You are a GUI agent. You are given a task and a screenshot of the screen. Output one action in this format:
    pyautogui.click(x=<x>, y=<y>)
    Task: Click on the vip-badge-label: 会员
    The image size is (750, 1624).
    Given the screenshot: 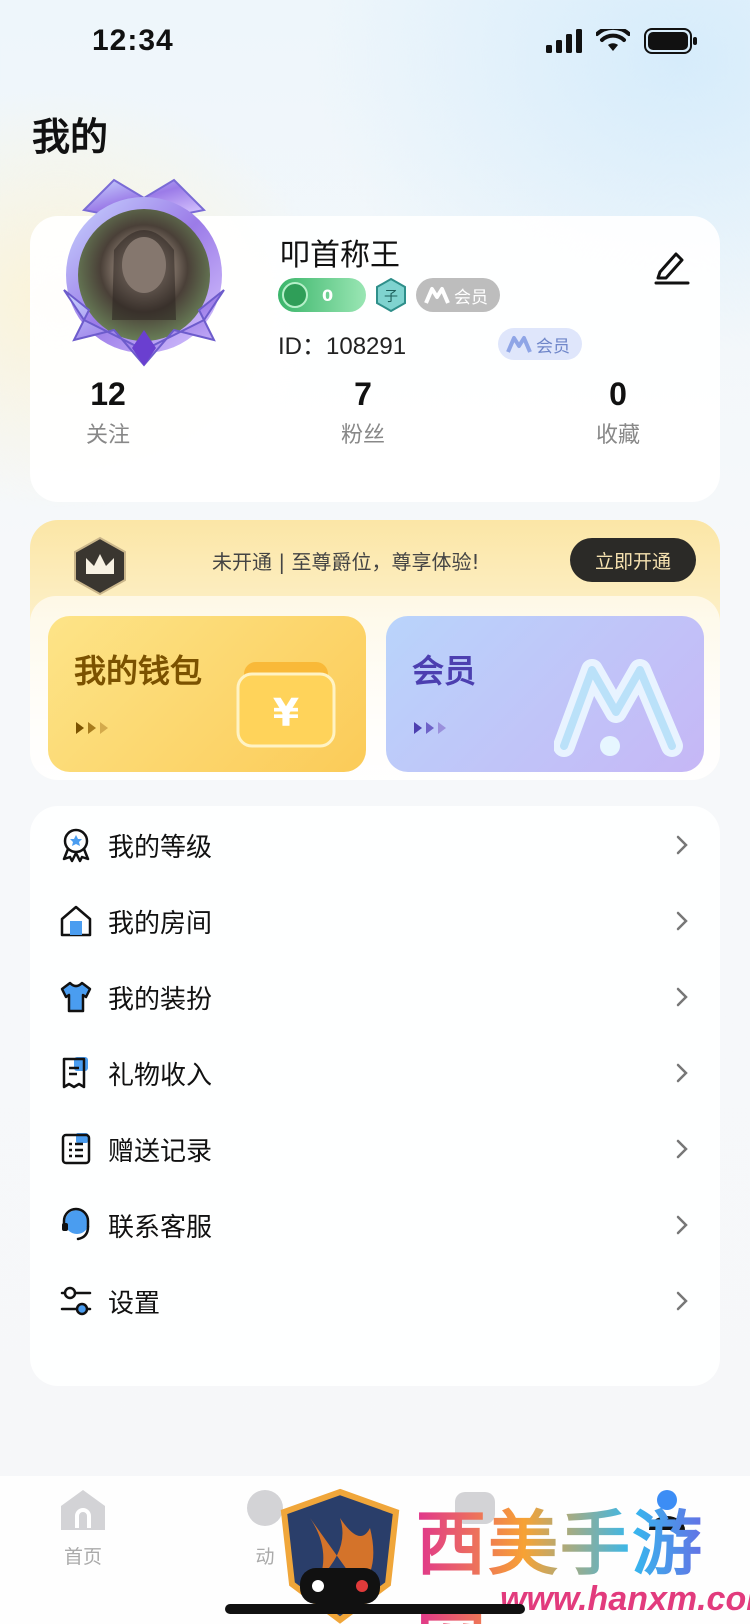 What is the action you would take?
    pyautogui.click(x=471, y=297)
    